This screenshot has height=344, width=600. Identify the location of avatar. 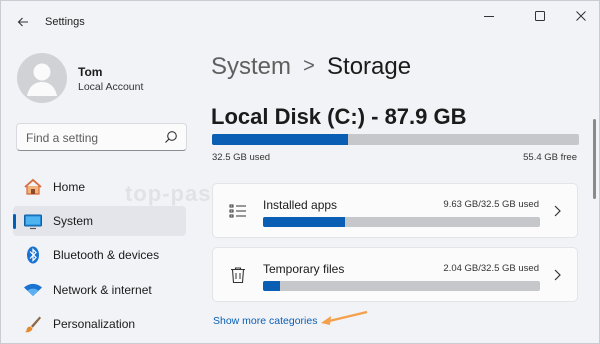
(42, 78).